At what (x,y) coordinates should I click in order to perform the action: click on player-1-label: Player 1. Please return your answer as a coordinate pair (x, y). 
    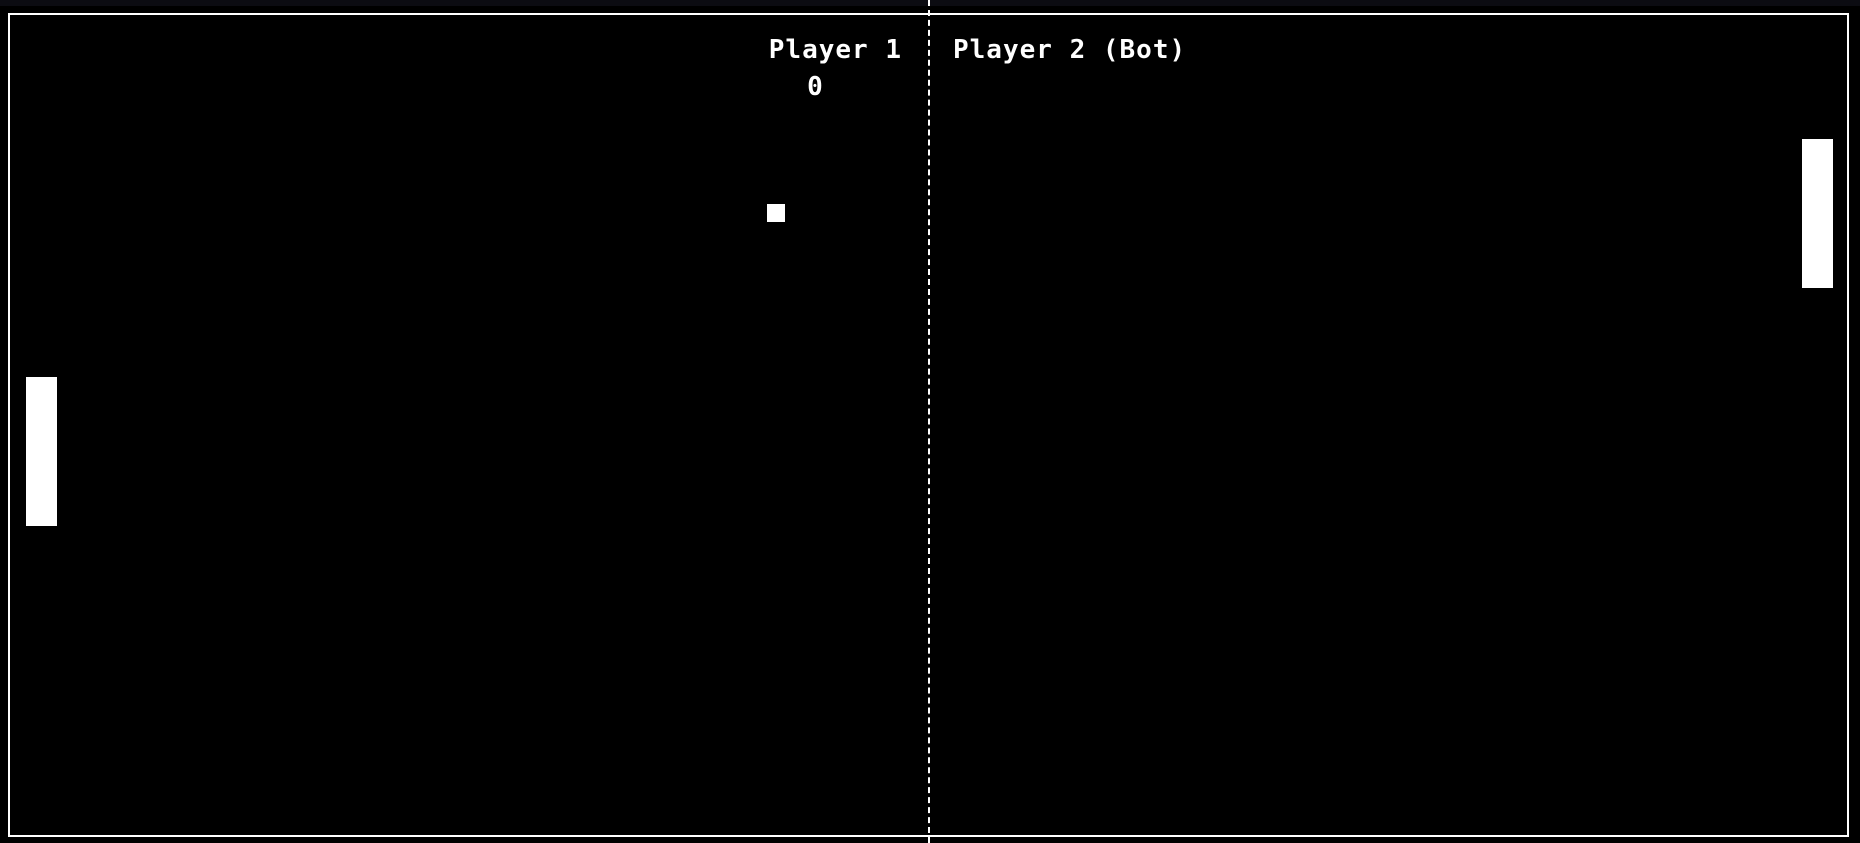
    Looking at the image, I should click on (835, 50).